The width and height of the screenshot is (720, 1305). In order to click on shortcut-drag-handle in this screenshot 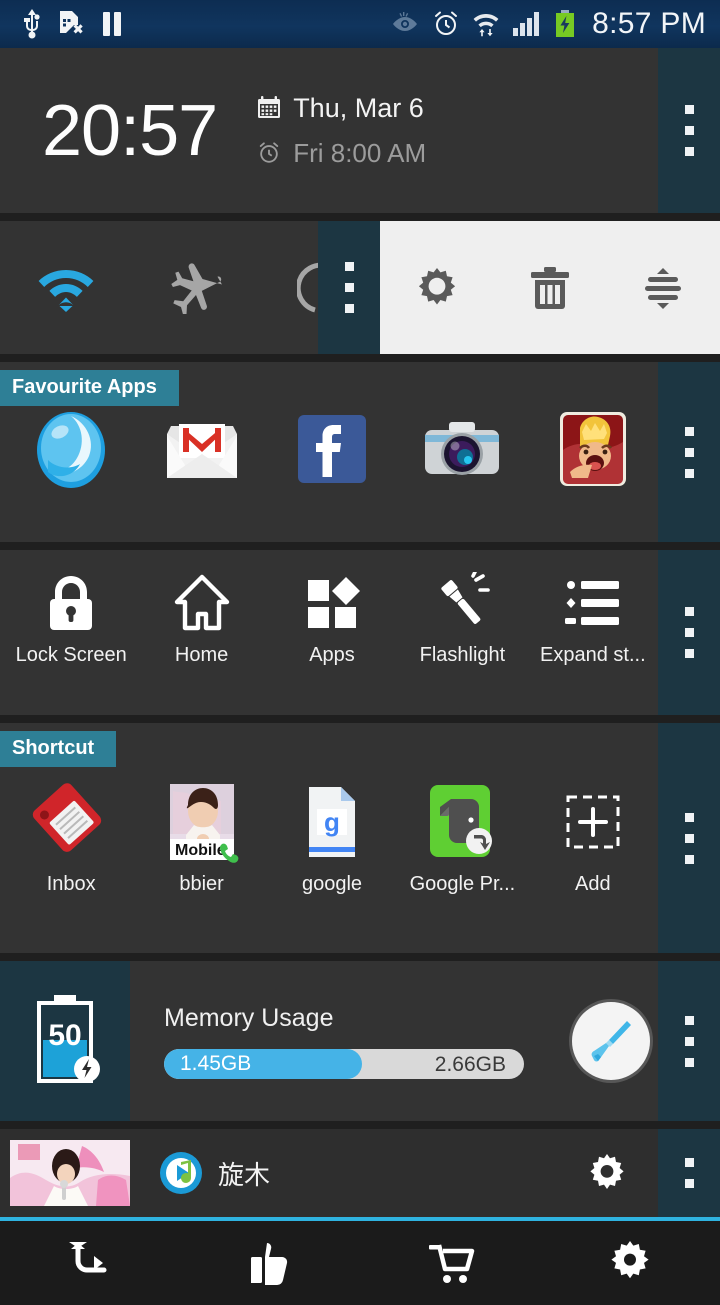, I will do `click(689, 838)`.